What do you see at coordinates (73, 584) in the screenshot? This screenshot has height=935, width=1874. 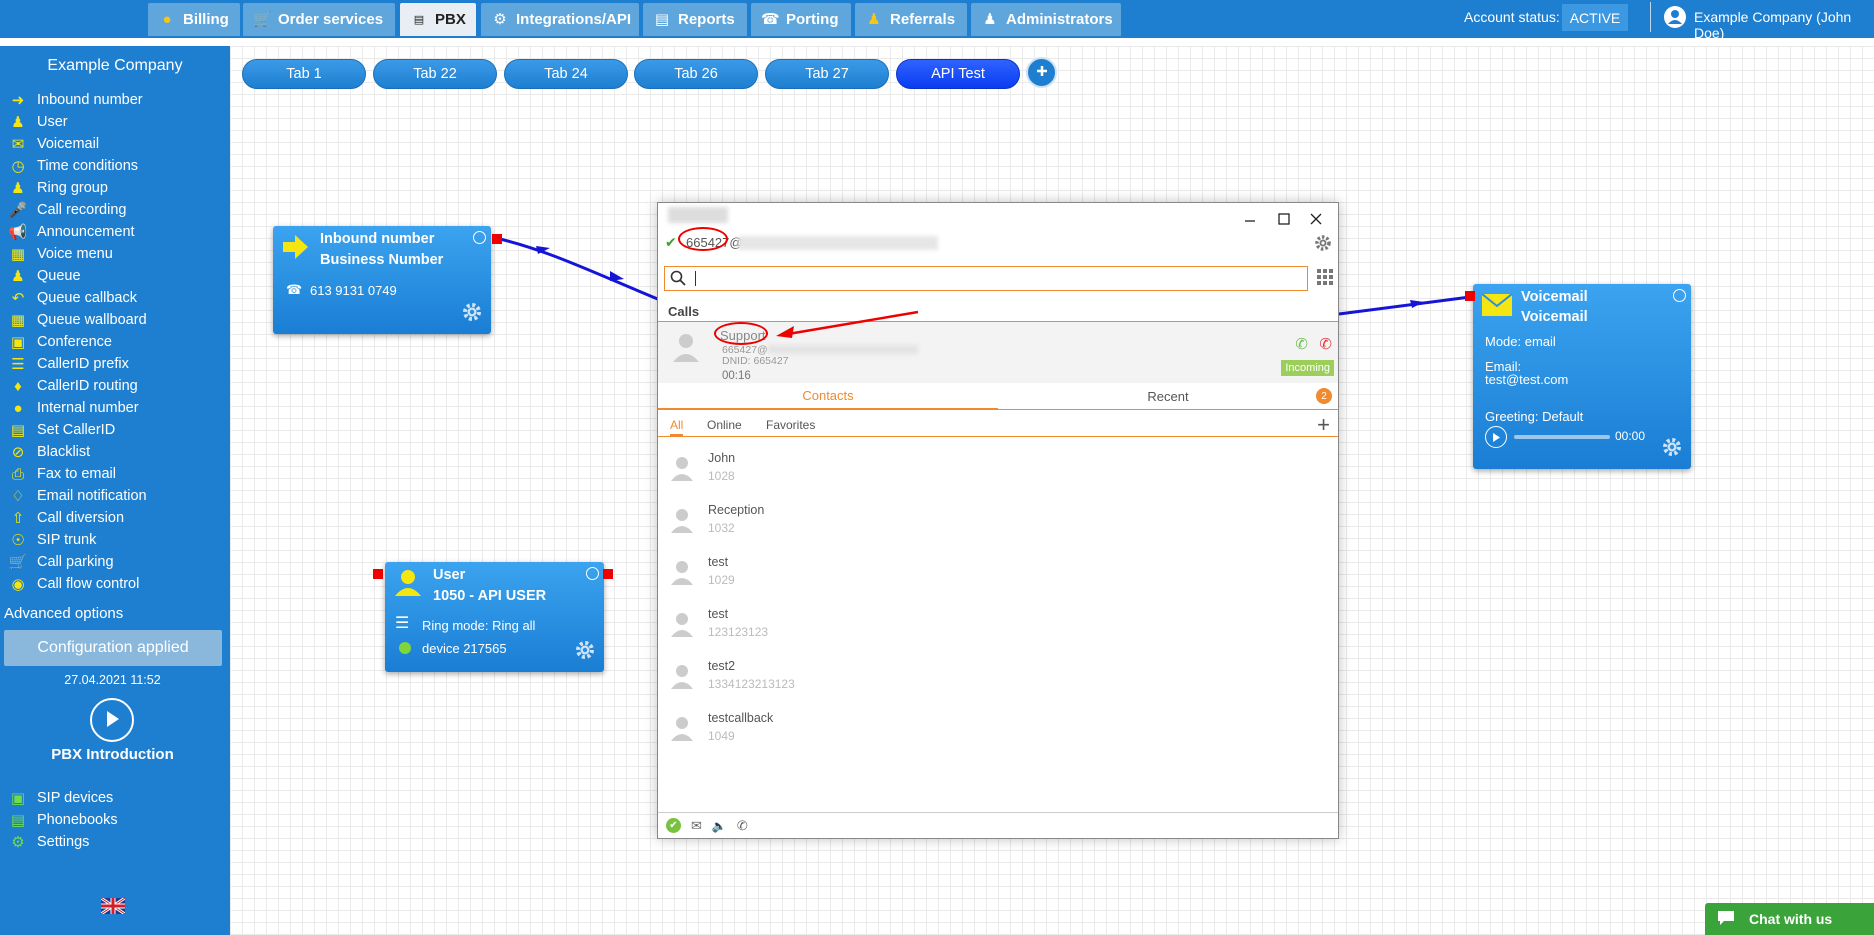 I see `sidebar-item-call-flow-control: ◉ Call flow control` at bounding box center [73, 584].